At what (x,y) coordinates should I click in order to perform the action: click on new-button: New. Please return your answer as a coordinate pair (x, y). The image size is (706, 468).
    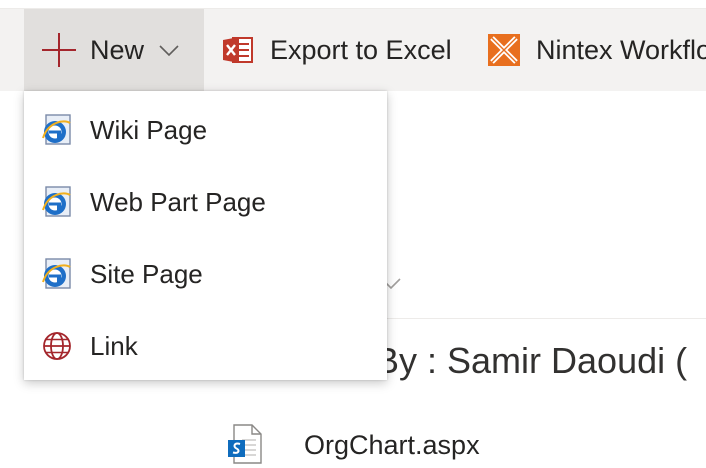
    Looking at the image, I should click on (114, 50).